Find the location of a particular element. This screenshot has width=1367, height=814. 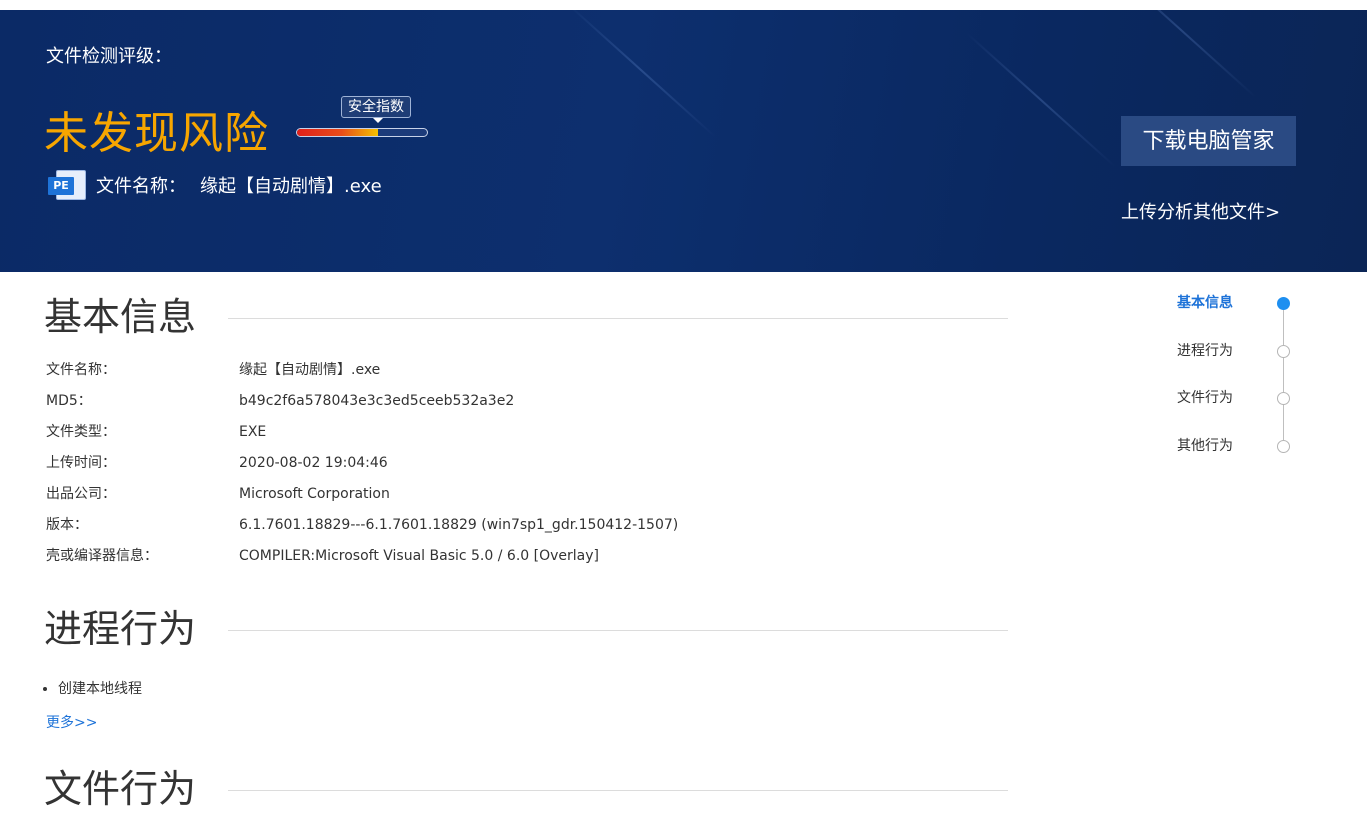

nav-item-process-behavior: 进程行为 is located at coordinates (1235, 351).